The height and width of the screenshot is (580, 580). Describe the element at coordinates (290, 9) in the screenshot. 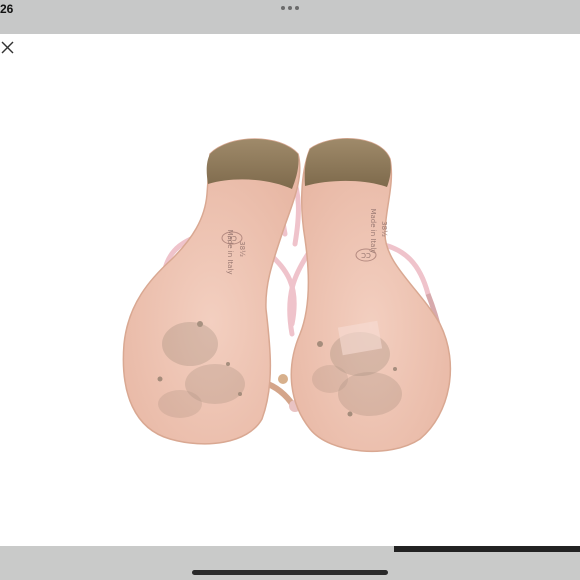

I see `more-dots-icon` at that location.